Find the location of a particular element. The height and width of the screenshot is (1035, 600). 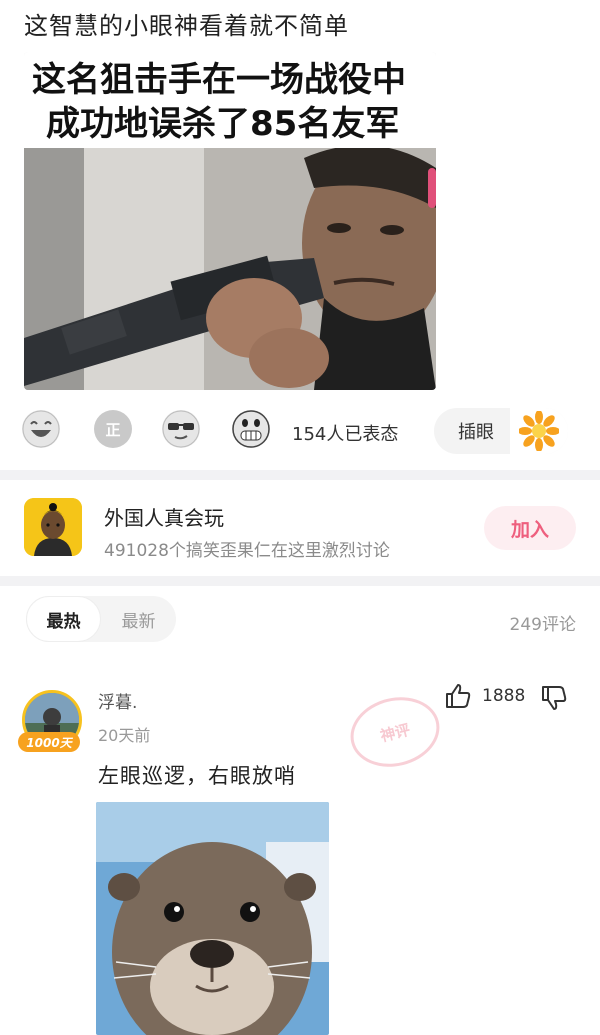

tab-hot: 最热 is located at coordinates (63, 619).